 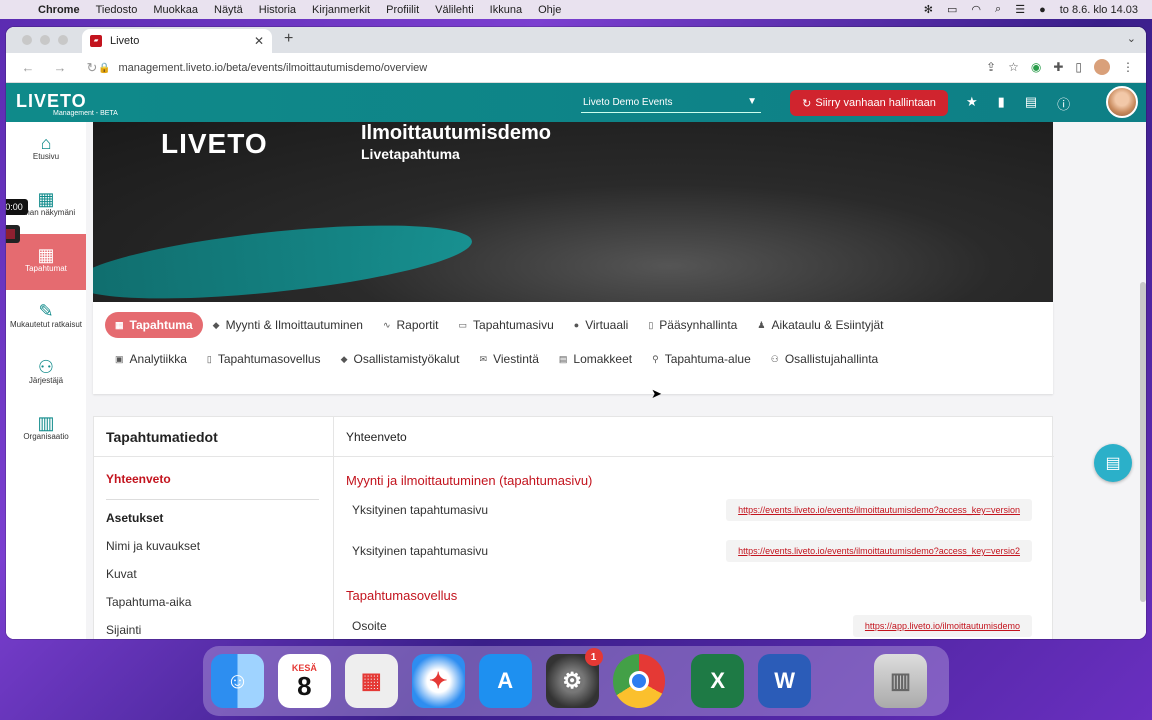 What do you see at coordinates (824, 359) in the screenshot?
I see `tab-attendee-management: ⚇ Osallistujahallinta` at bounding box center [824, 359].